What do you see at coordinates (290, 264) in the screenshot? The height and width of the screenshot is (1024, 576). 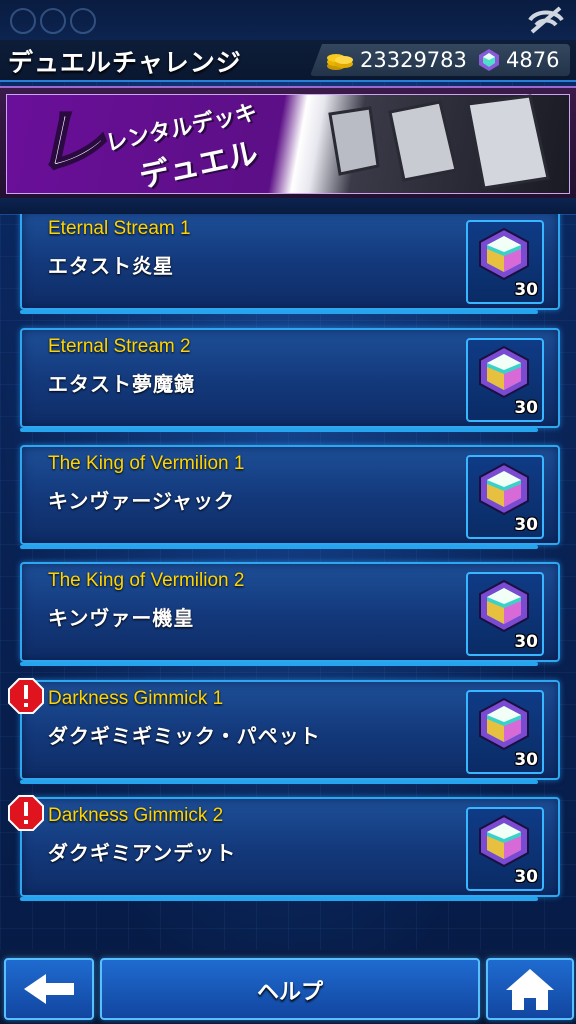 I see `duel-card: Eternal Stream 1 エタスト炎星 30` at bounding box center [290, 264].